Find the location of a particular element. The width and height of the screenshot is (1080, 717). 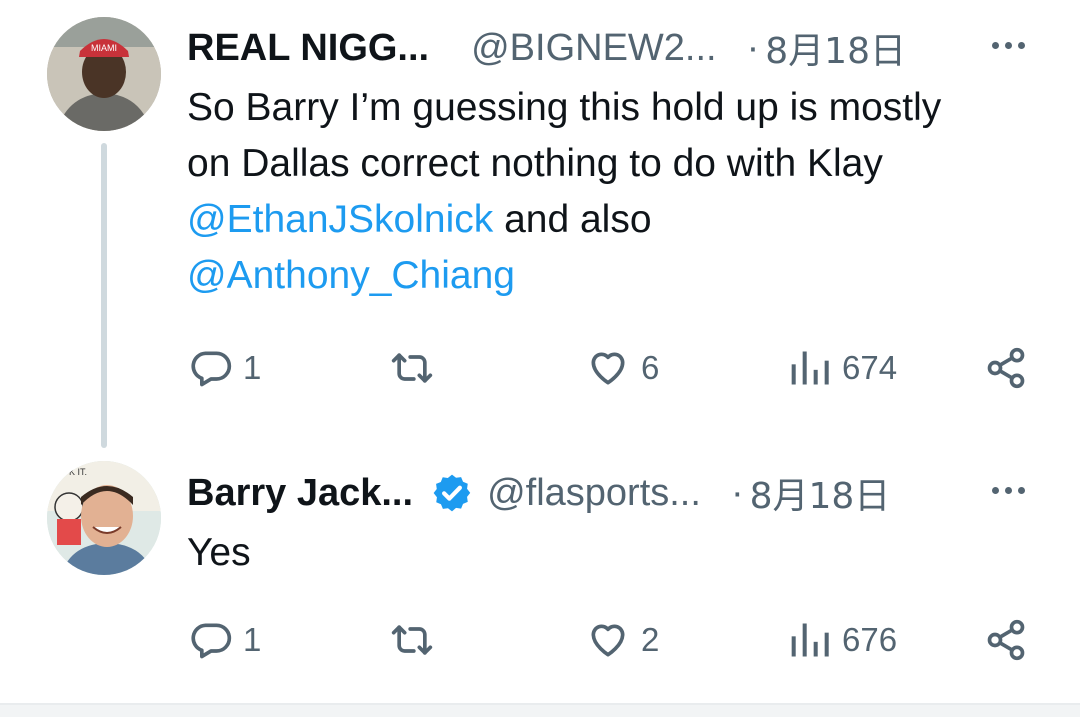

tweet-actions: 1 6 674 is located at coordinates (612, 371).